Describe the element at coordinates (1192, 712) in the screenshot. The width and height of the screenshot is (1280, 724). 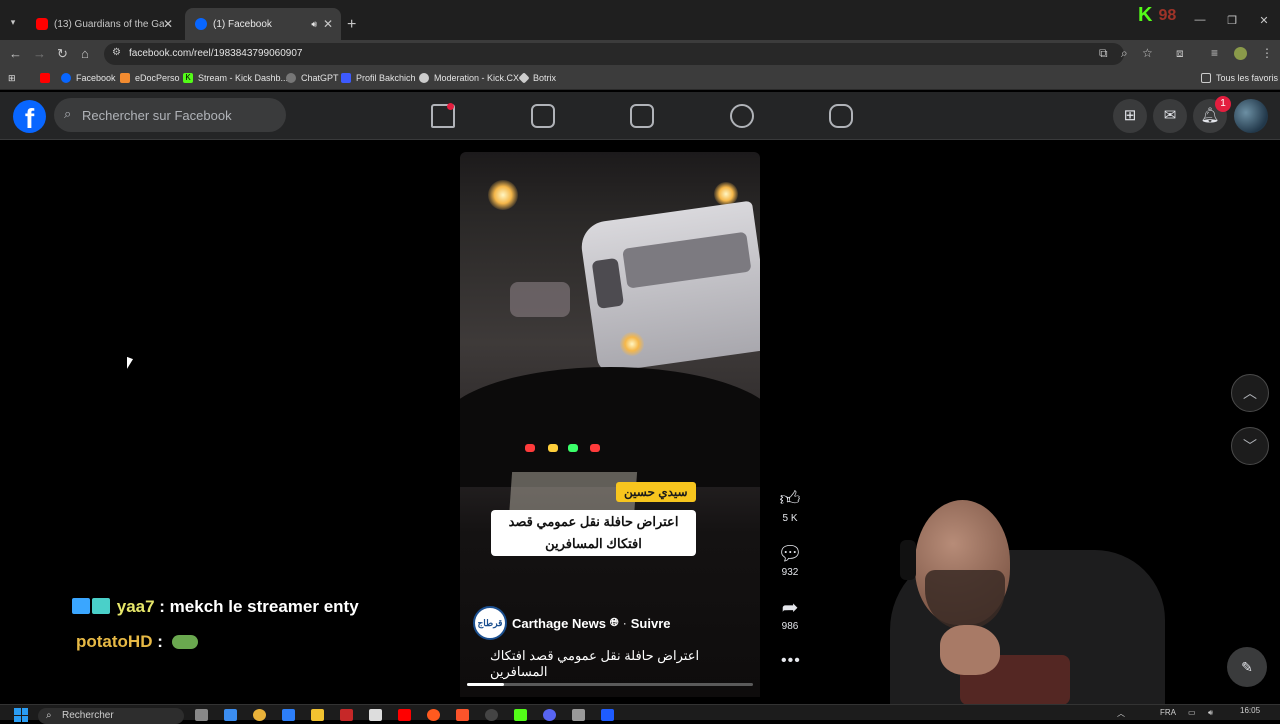
I see `network-icon: ▭` at that location.